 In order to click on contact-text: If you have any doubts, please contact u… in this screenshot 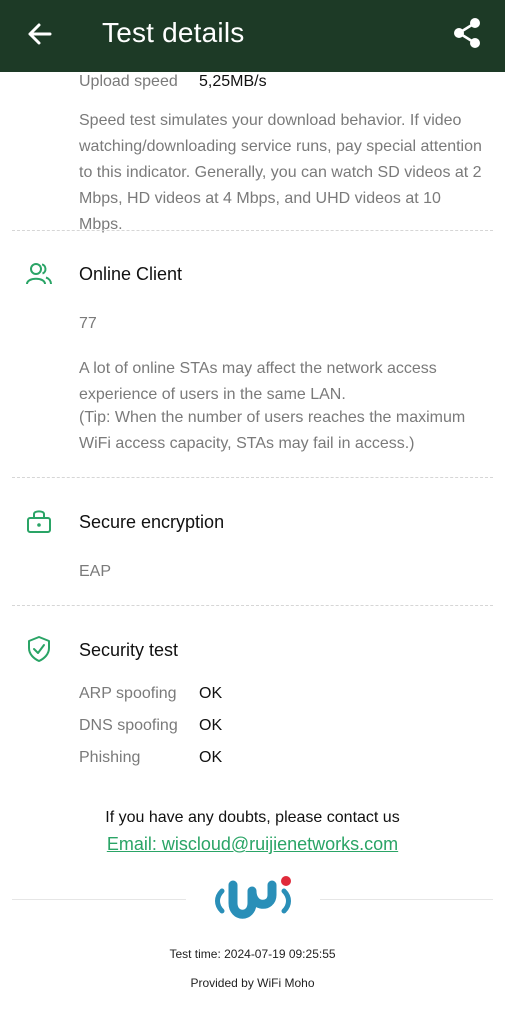, I will do `click(252, 817)`.